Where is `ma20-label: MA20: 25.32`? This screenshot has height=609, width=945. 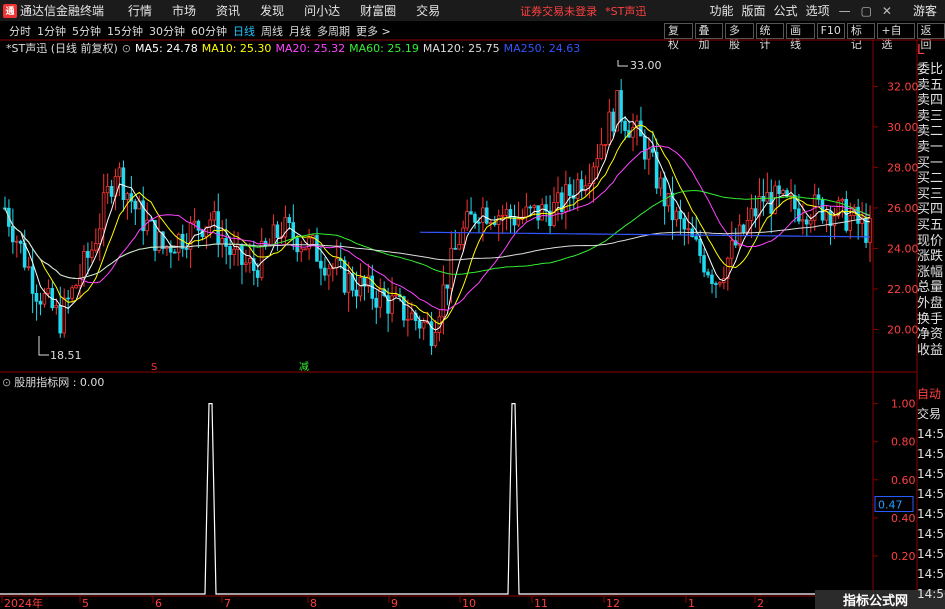
ma20-label: MA20: 25.32 is located at coordinates (310, 48).